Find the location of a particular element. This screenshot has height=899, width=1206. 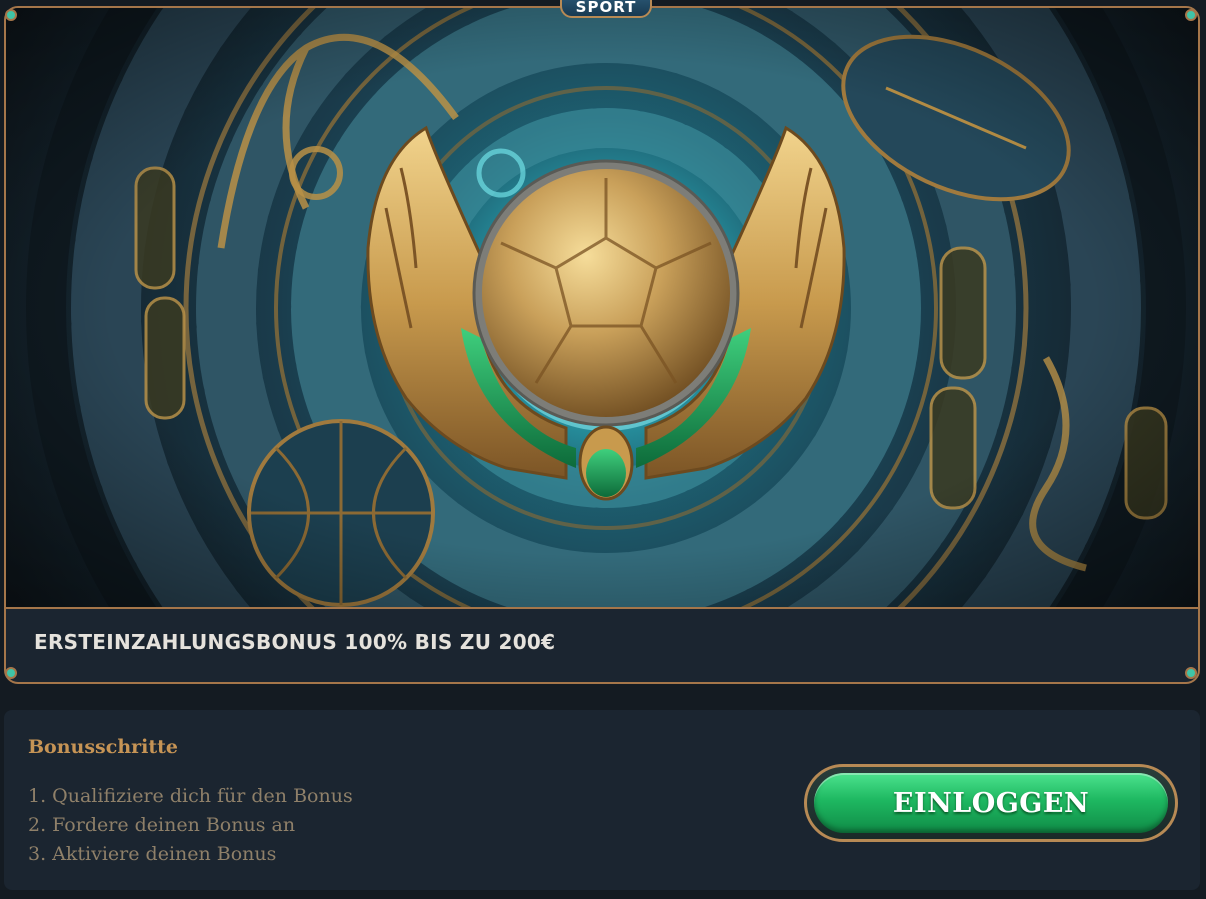

promo-title: ERSTEINZAHLUNGSBONUS 100% BIS ZU 200€ is located at coordinates (295, 642).